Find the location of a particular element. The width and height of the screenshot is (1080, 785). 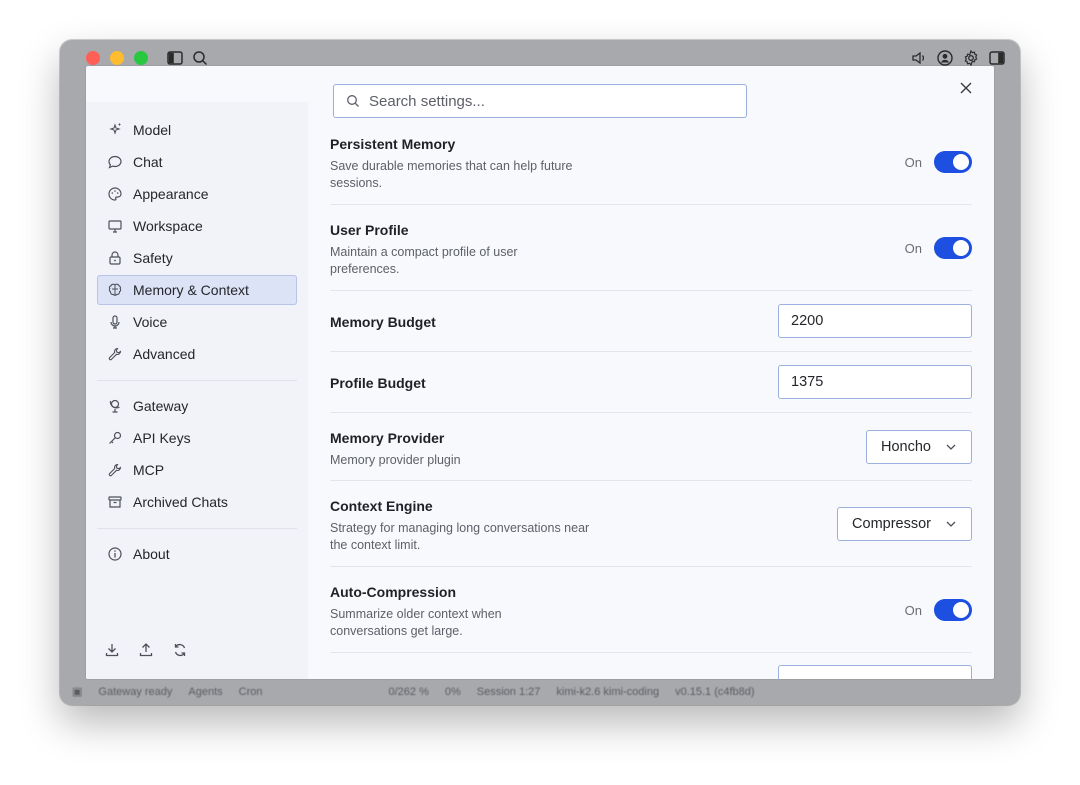

persistent-memory-toggle is located at coordinates (953, 162).